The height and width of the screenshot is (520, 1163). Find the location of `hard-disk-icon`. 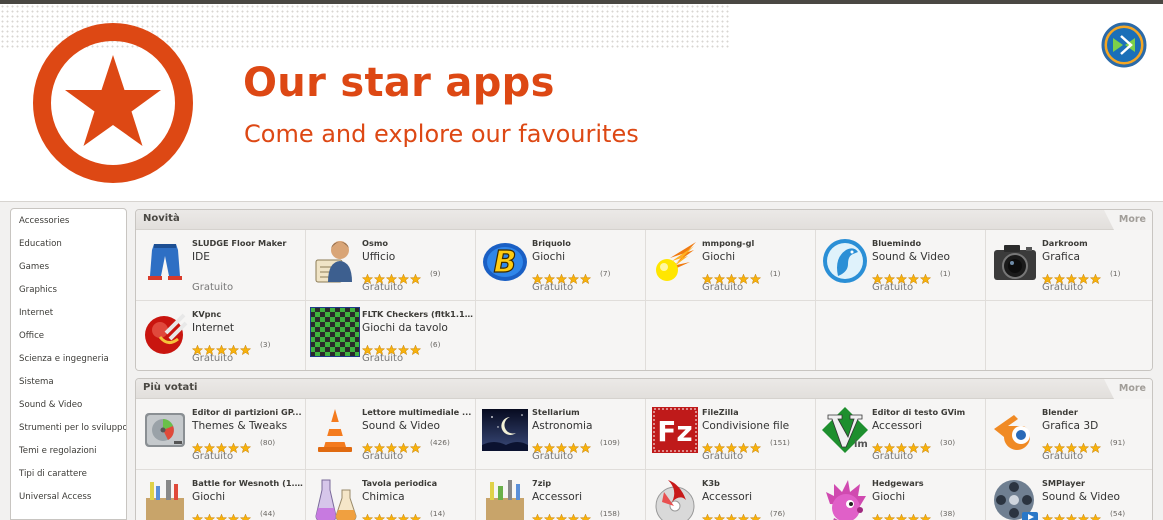

hard-disk-icon is located at coordinates (165, 430).